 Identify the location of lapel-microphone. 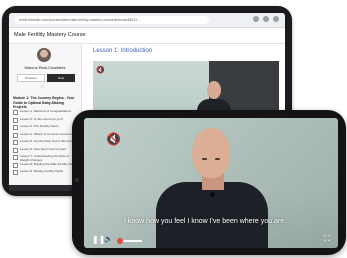
(212, 194).